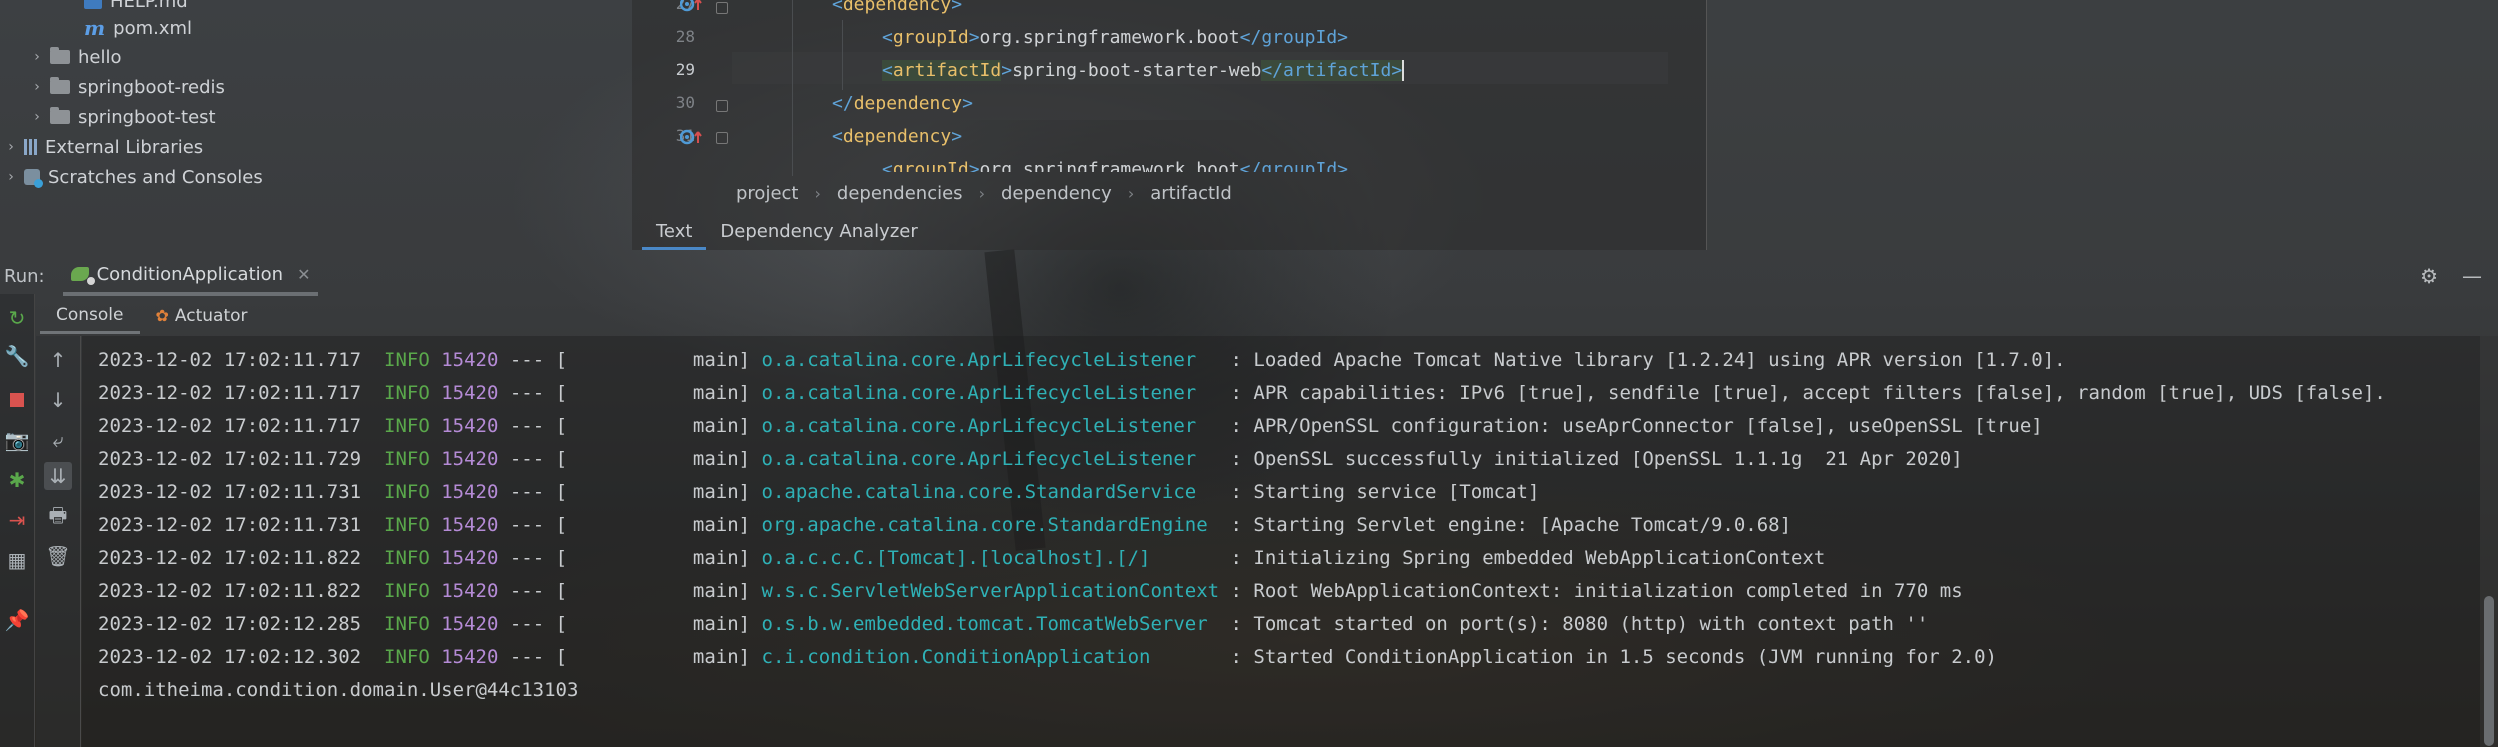  I want to click on code-line: </dependency>, so click(902, 103).